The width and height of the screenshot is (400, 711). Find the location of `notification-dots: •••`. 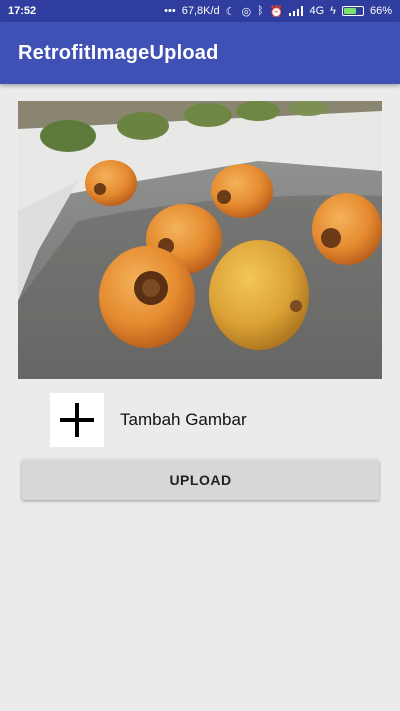

notification-dots: ••• is located at coordinates (170, 11).